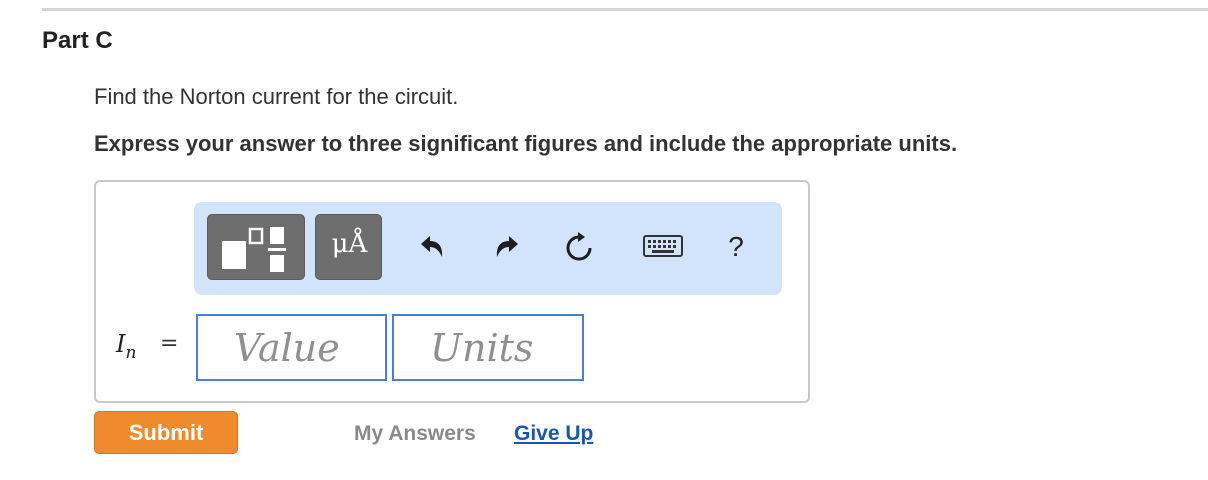 The height and width of the screenshot is (480, 1208). Describe the element at coordinates (254, 249) in the screenshot. I see `templates-icon` at that location.